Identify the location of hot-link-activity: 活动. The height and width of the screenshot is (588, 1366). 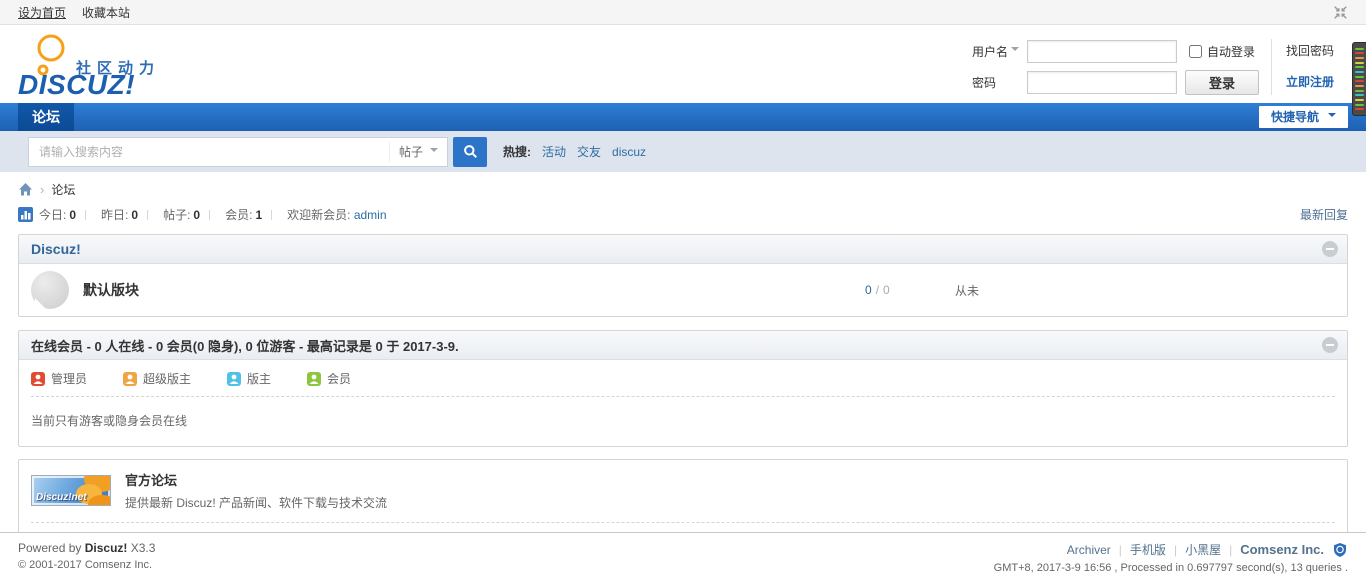
(554, 151).